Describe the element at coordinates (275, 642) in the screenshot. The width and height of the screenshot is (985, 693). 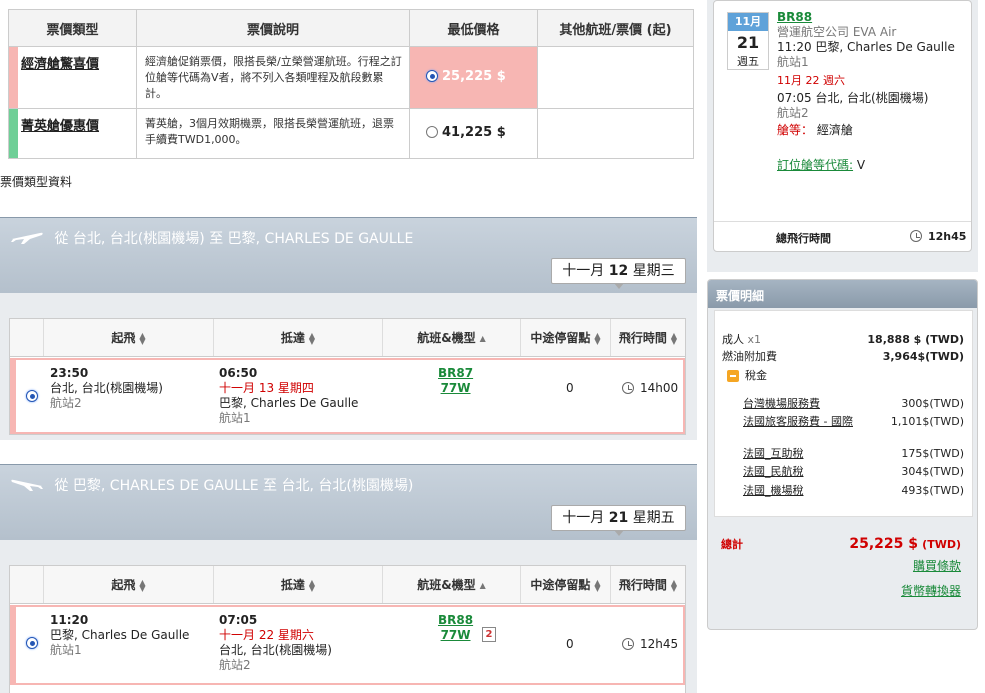
I see `inbound-arrive: 07:05 十一月 22 星期六 台北, 台北(桃園機場) 航站2` at that location.